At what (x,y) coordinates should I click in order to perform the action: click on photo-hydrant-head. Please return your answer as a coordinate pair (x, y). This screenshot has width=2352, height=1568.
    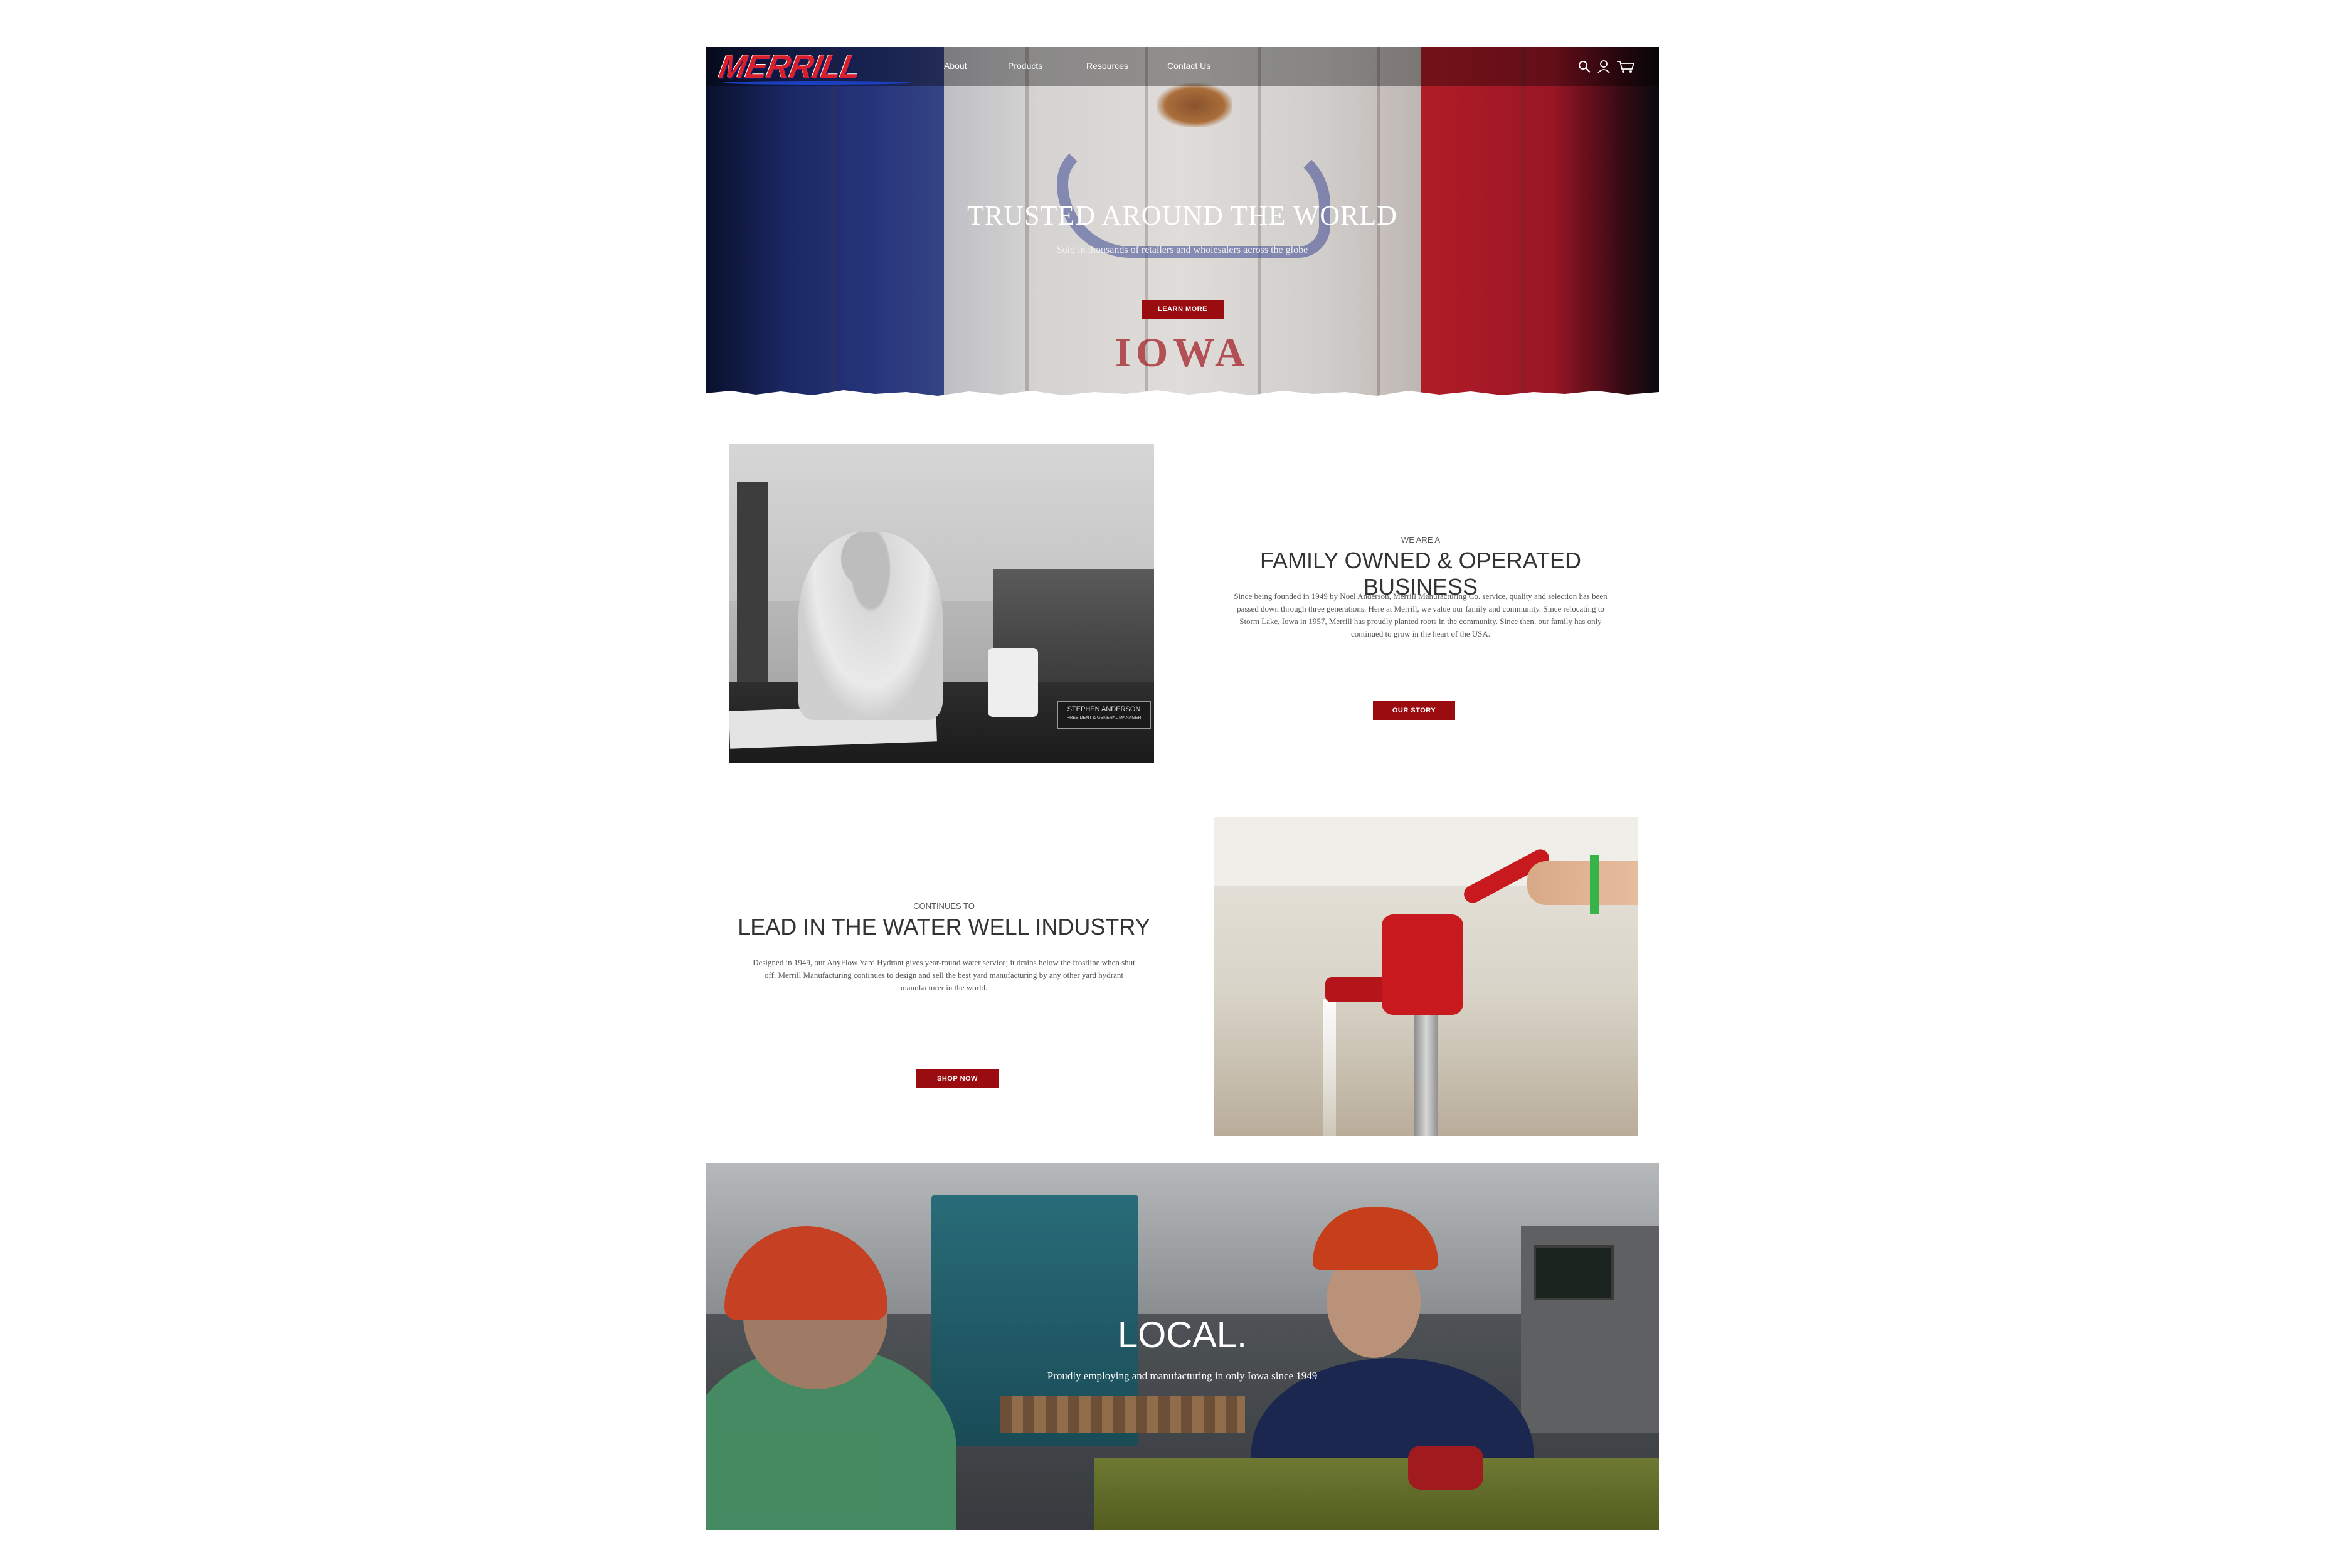
    Looking at the image, I should click on (1422, 965).